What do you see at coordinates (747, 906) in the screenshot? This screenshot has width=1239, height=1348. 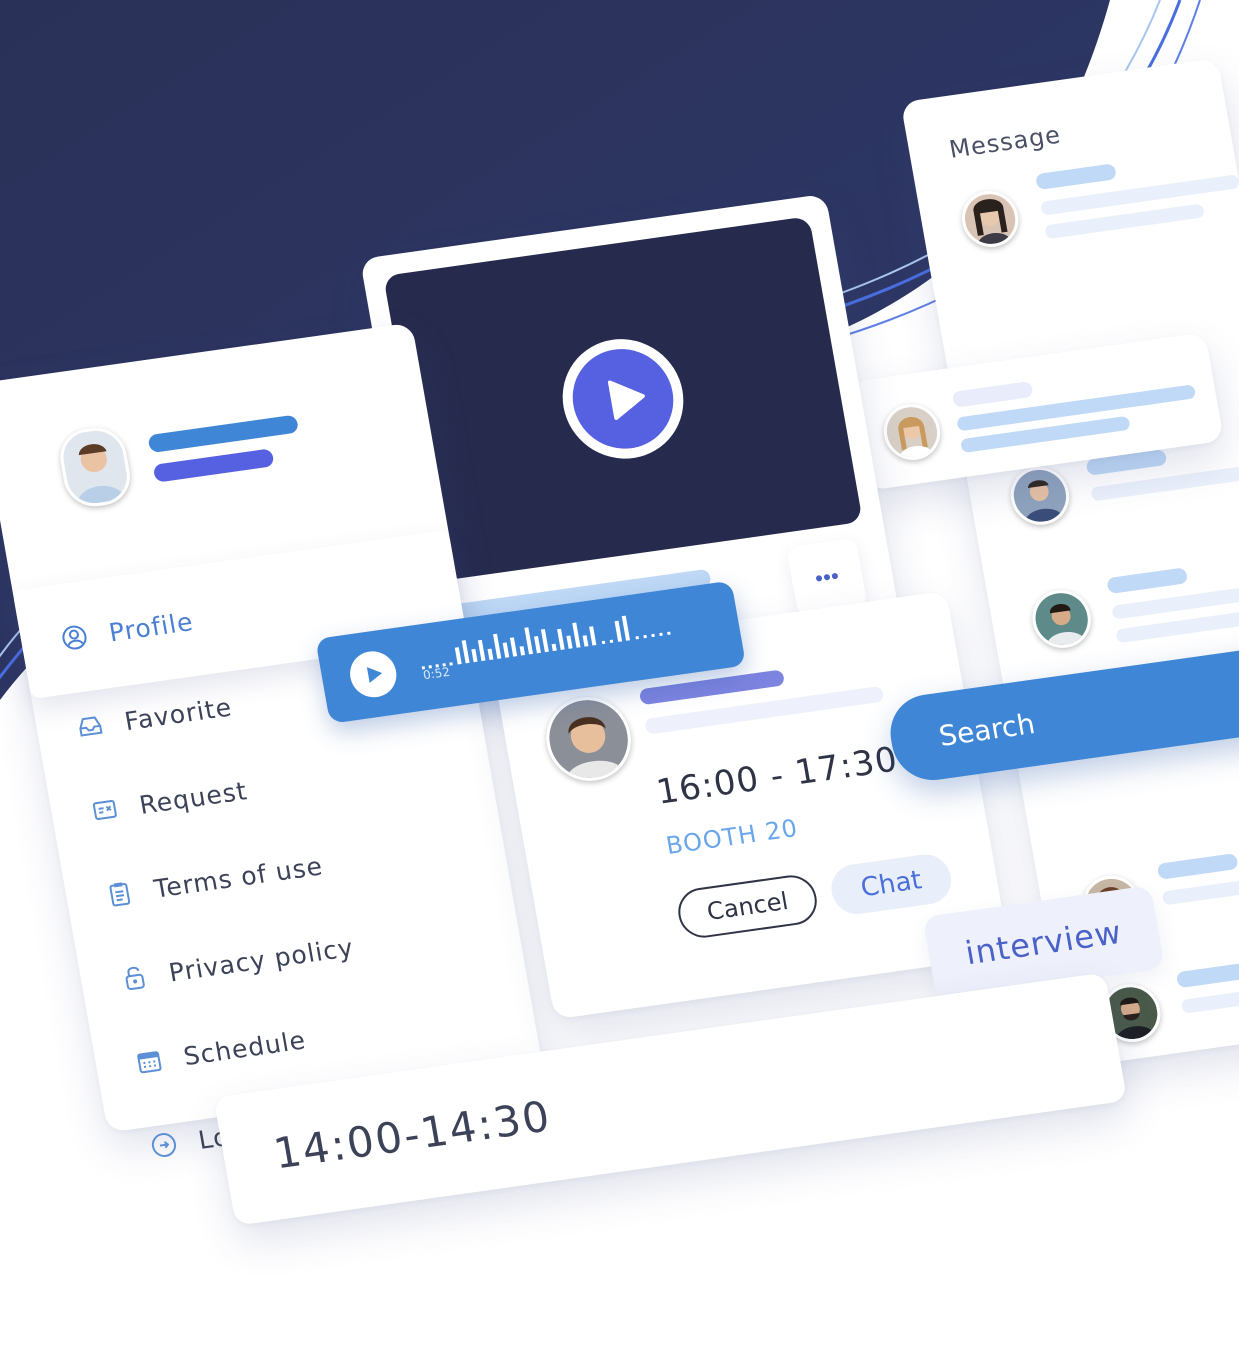 I see `cancel-button: Cancel` at bounding box center [747, 906].